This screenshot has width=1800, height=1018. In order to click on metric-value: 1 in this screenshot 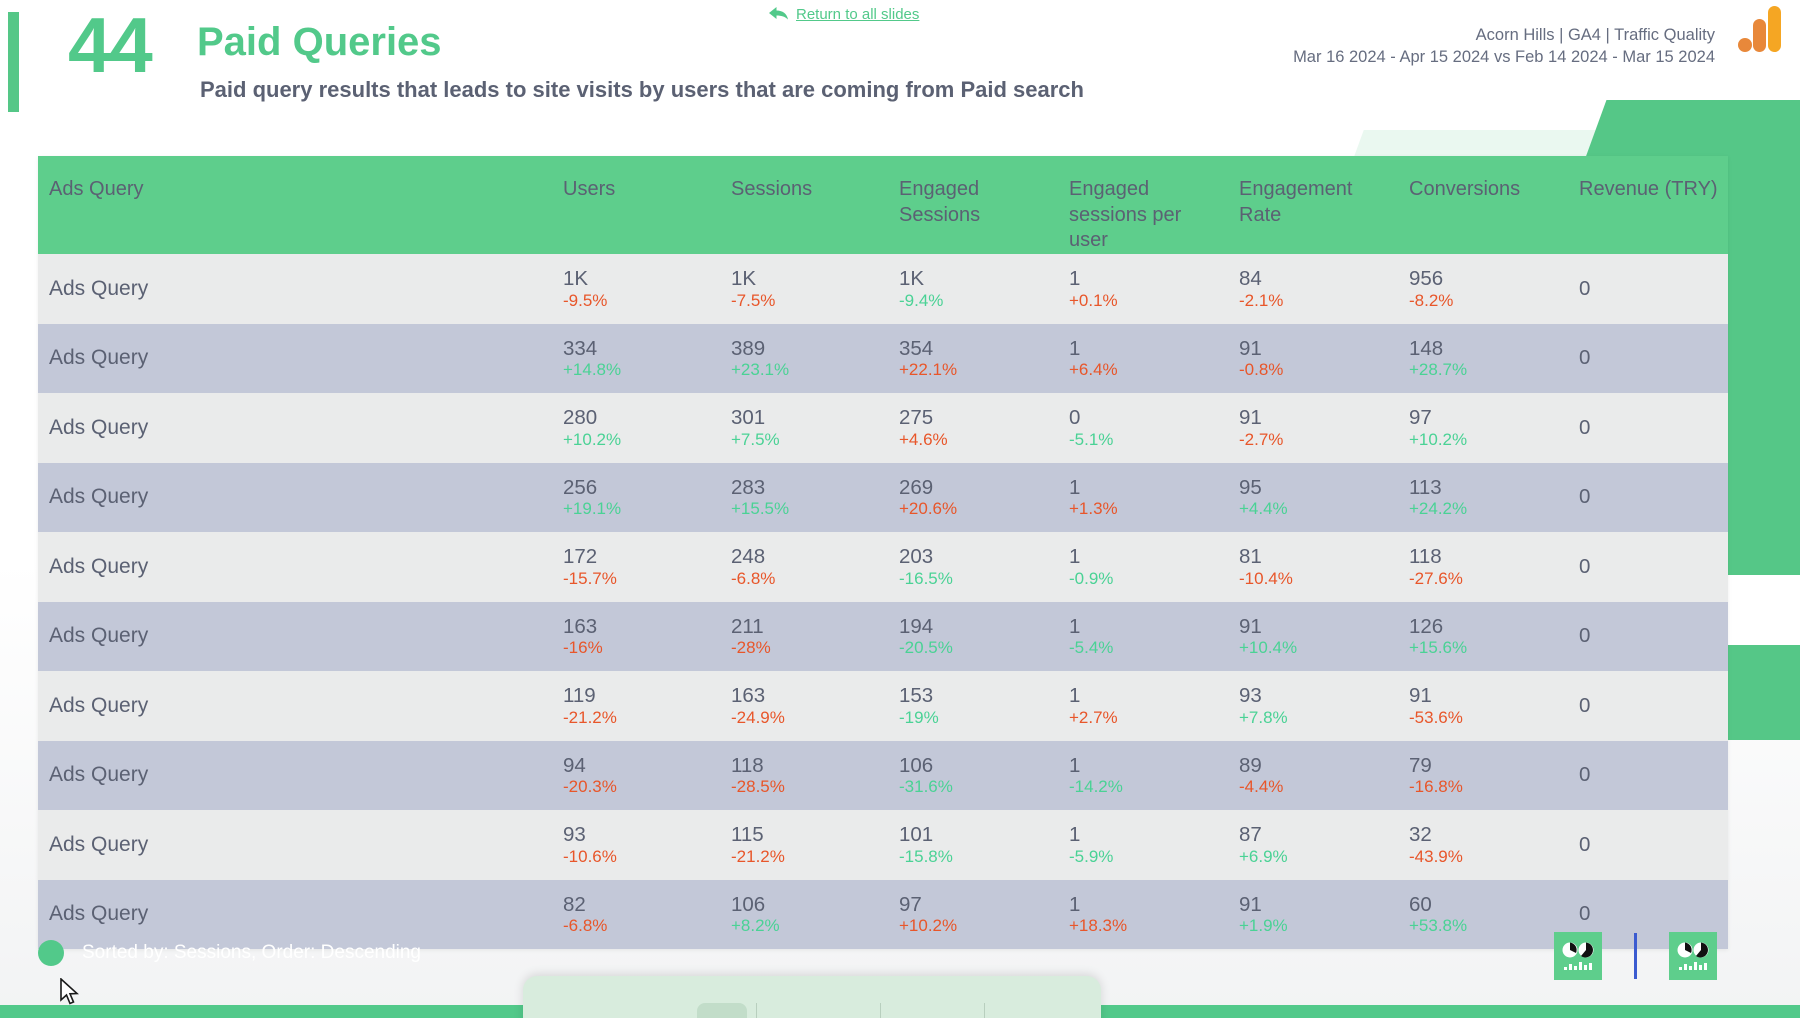, I will do `click(1075, 557)`.